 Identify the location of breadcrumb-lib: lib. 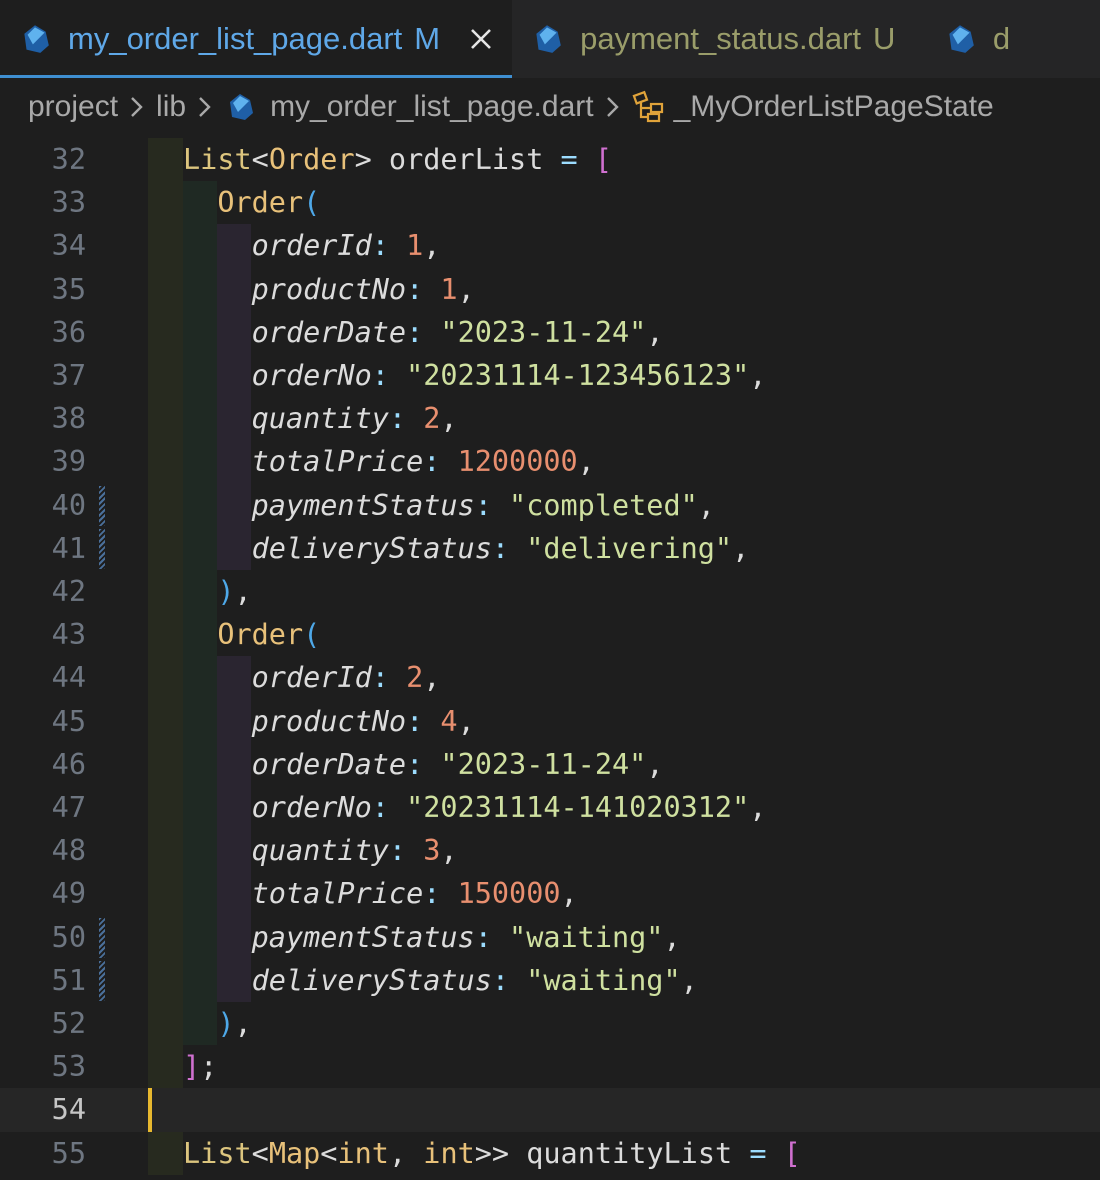
(171, 107).